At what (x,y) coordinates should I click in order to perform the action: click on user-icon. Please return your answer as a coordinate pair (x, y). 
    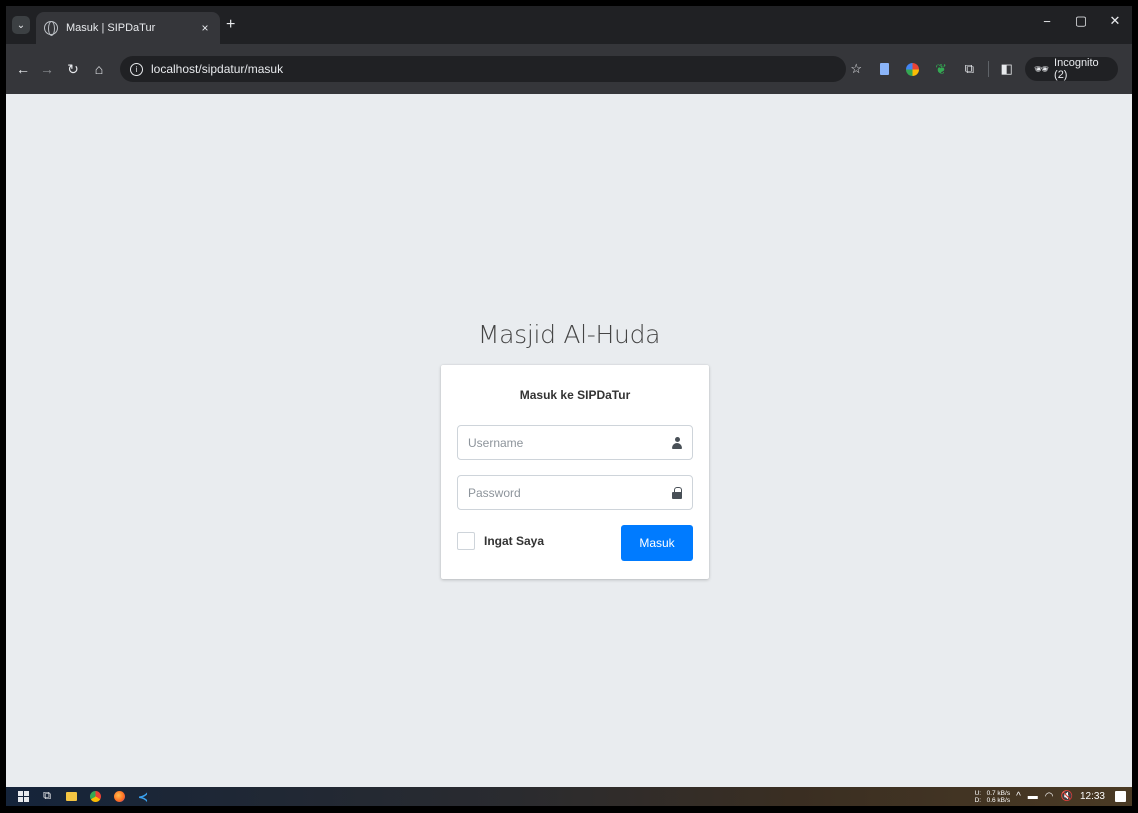
    Looking at the image, I should click on (677, 442).